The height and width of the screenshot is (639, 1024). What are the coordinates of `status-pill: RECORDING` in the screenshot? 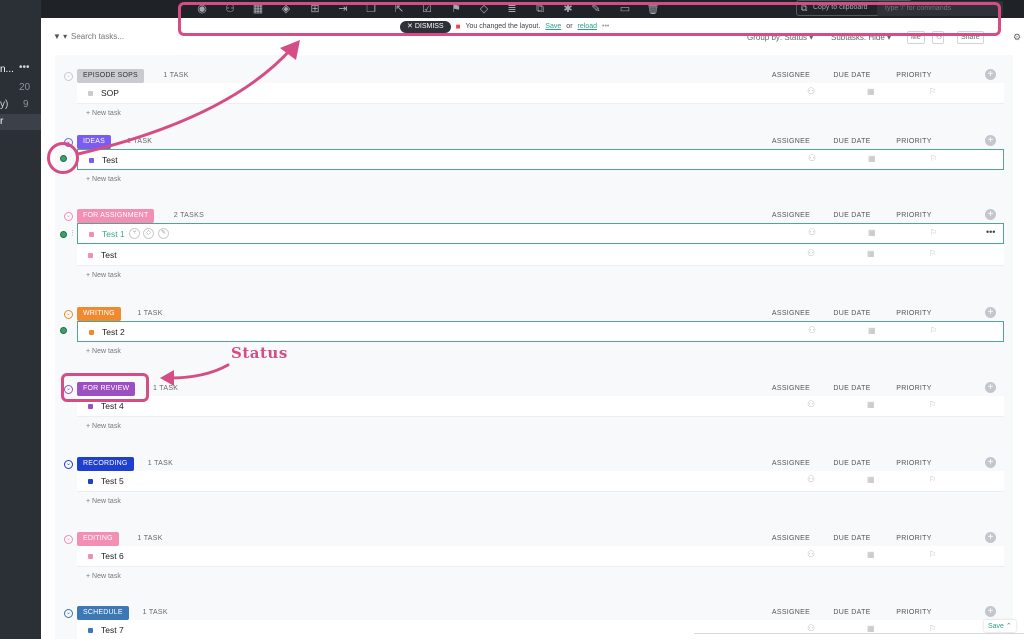 It's located at (105, 464).